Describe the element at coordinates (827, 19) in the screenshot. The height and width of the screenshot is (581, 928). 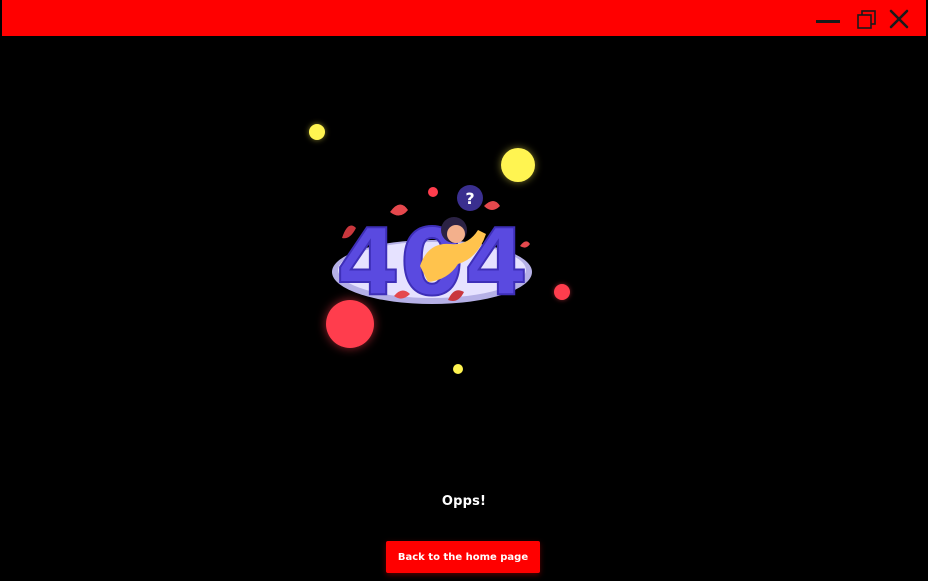
I see `minimize-button` at that location.